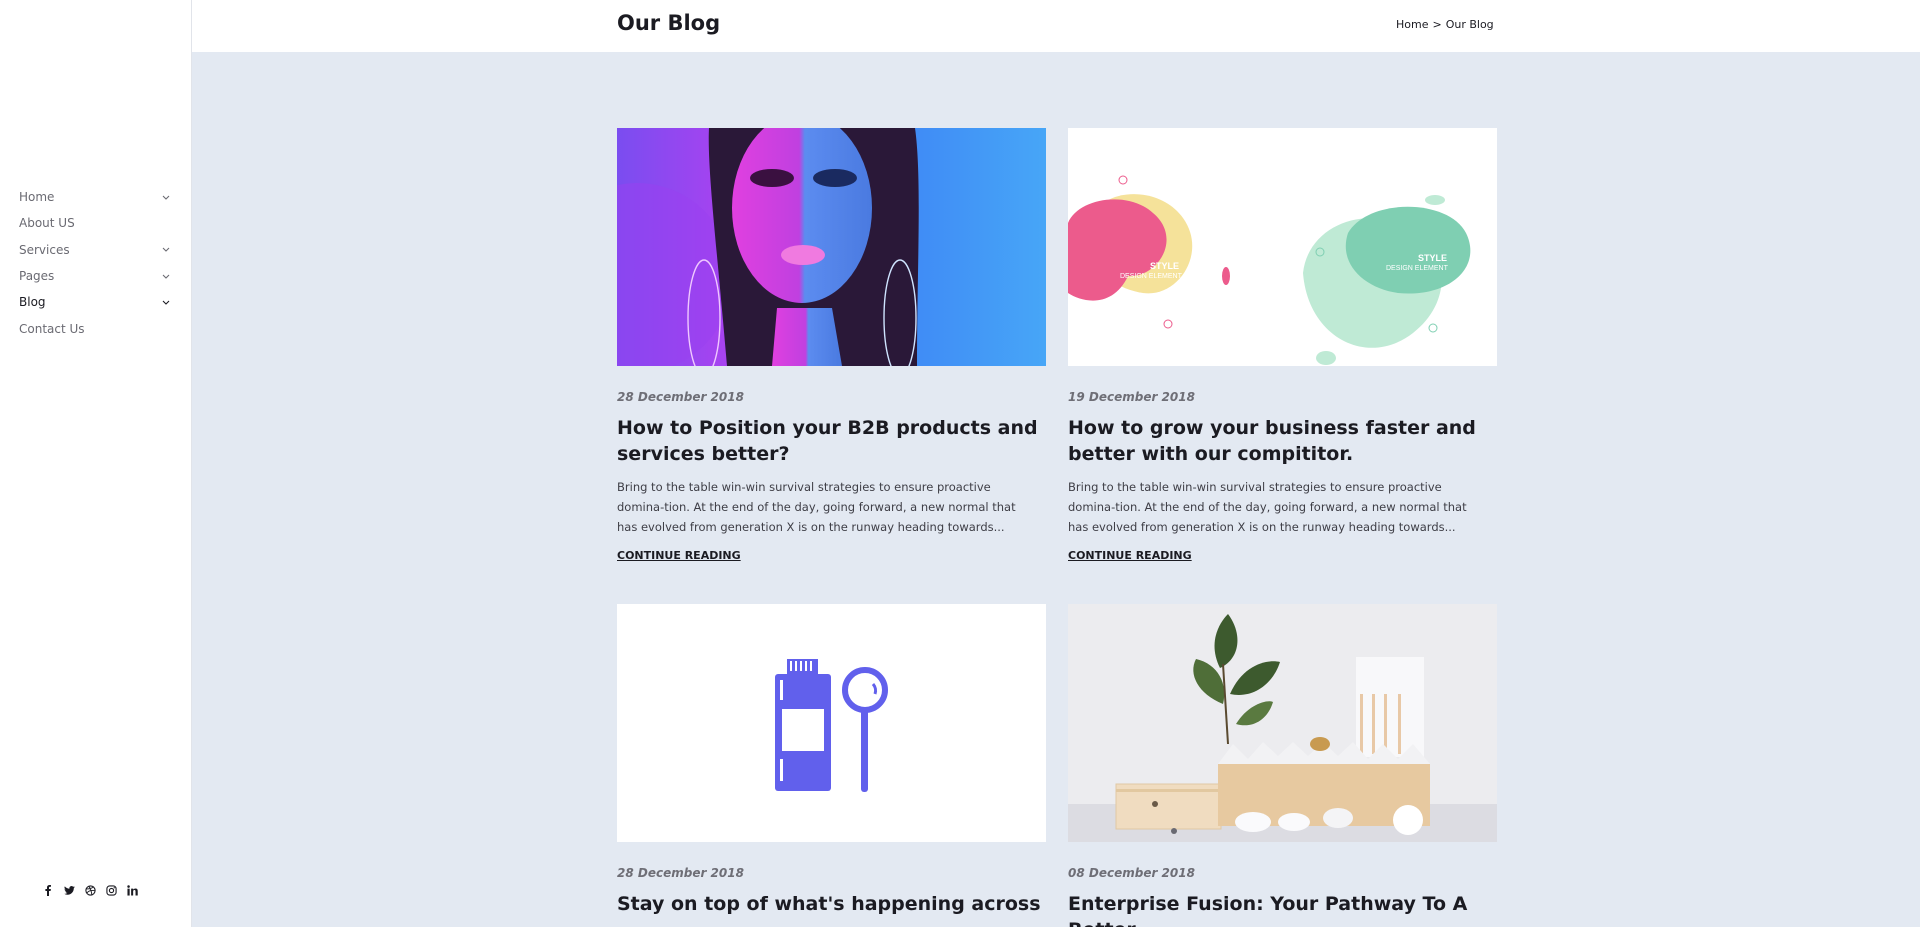 This screenshot has height=927, width=1920. I want to click on post-image-plant, so click(1282, 723).